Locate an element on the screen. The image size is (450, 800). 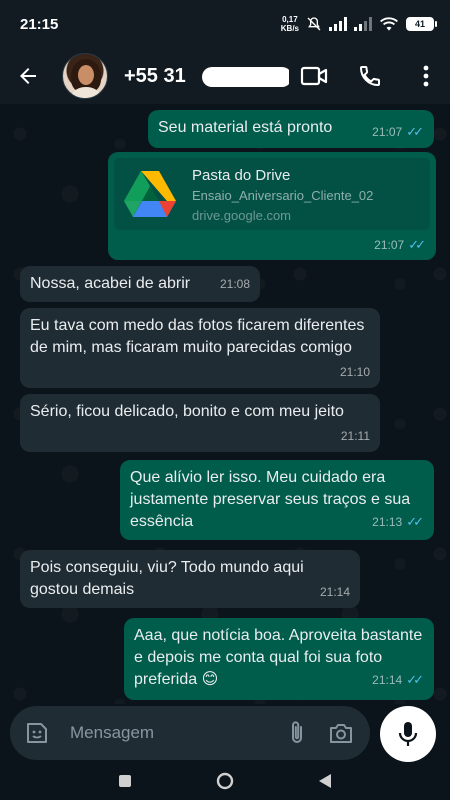
message-bubble-incoming: Nossa, acabei de abrir 21:08 is located at coordinates (140, 284).